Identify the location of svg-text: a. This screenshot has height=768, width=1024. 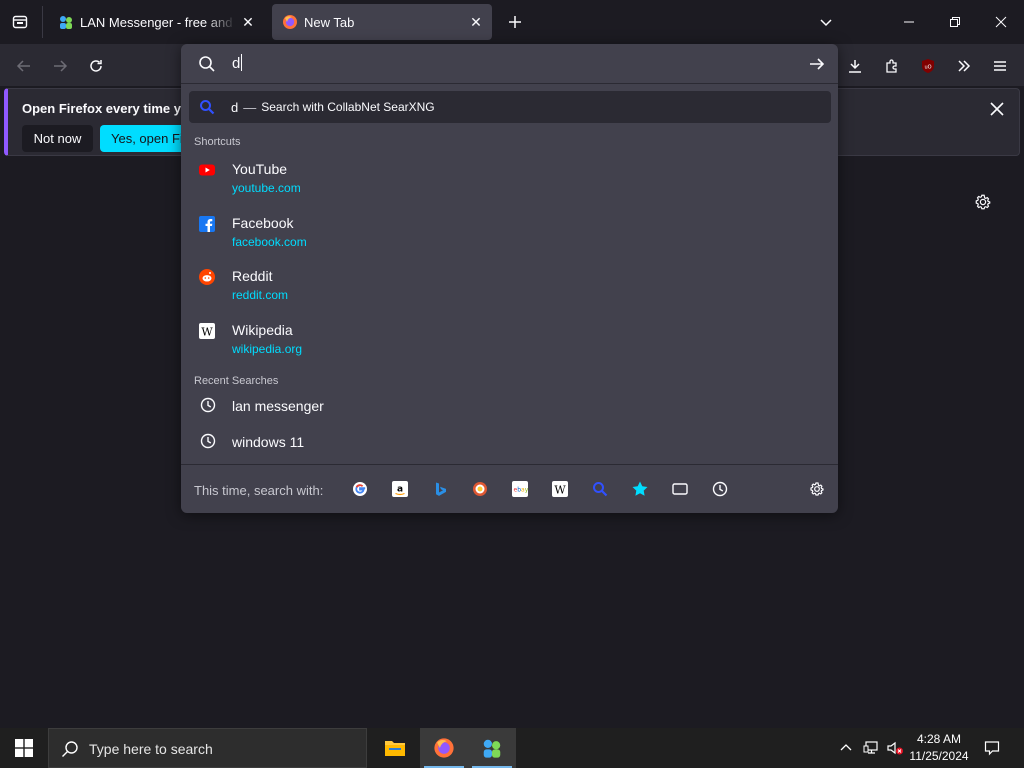
(400, 490).